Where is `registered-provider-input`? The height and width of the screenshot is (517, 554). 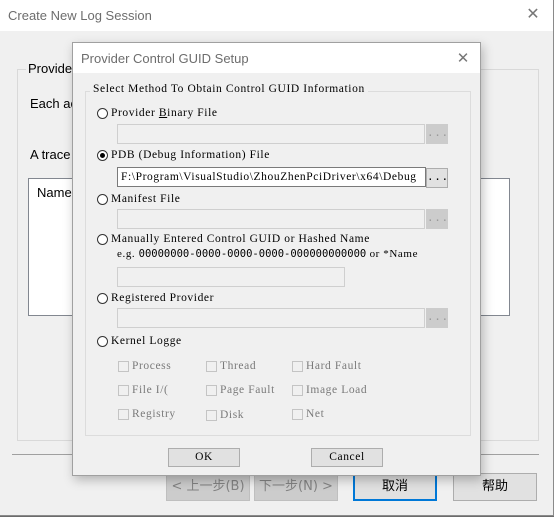
registered-provider-input is located at coordinates (271, 318).